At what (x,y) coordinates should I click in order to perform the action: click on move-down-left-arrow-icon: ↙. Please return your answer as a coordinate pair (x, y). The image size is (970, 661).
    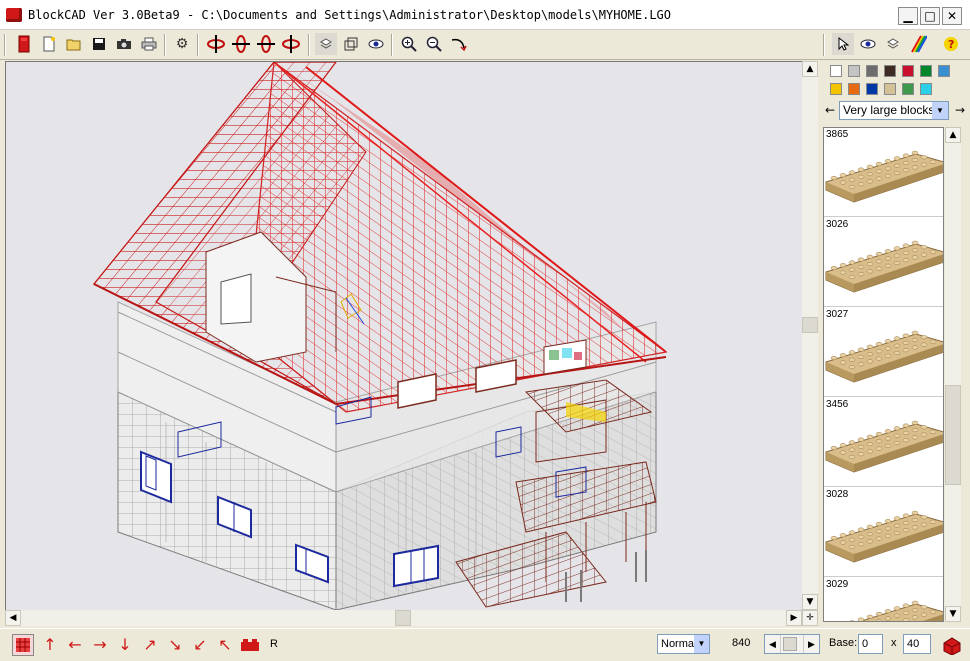
    Looking at the image, I should click on (200, 645).